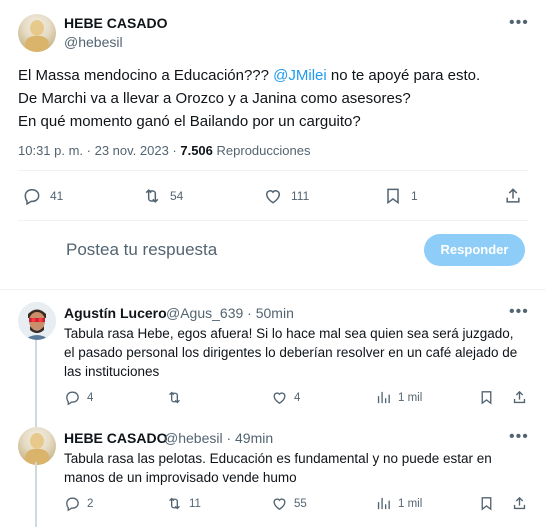 This screenshot has height=527, width=546. I want to click on bookmark-count: 1, so click(414, 196).